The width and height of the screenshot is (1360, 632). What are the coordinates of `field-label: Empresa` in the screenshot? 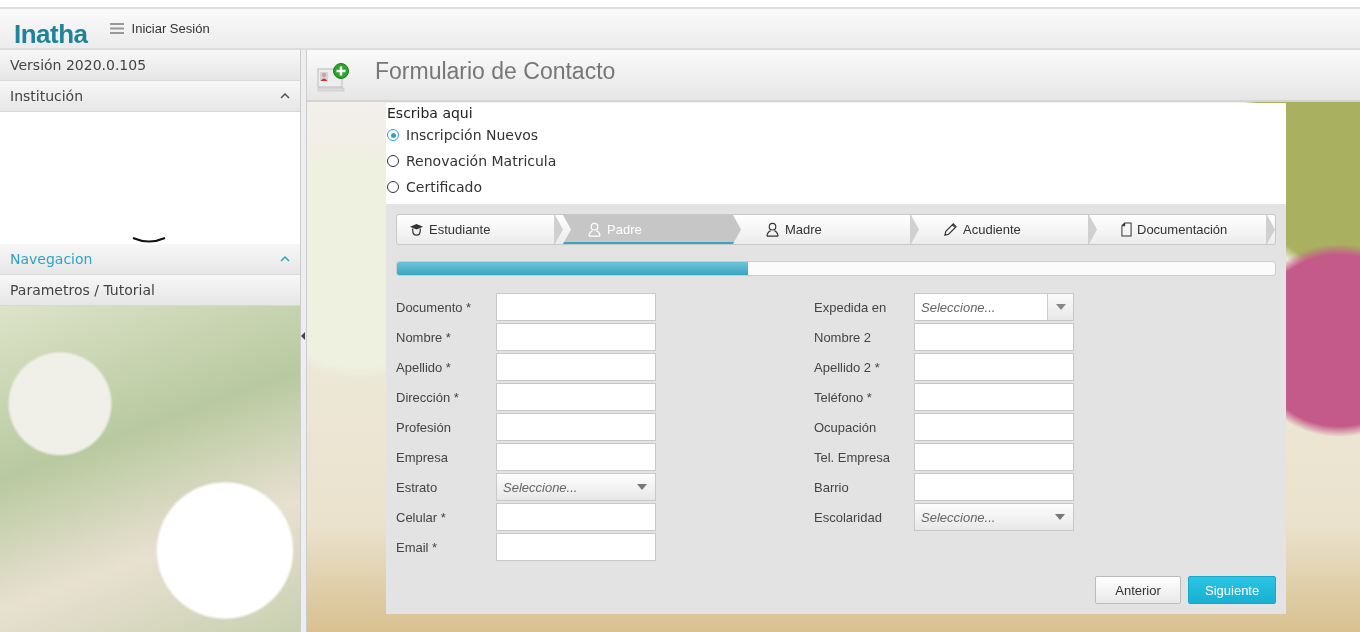 It's located at (423, 457).